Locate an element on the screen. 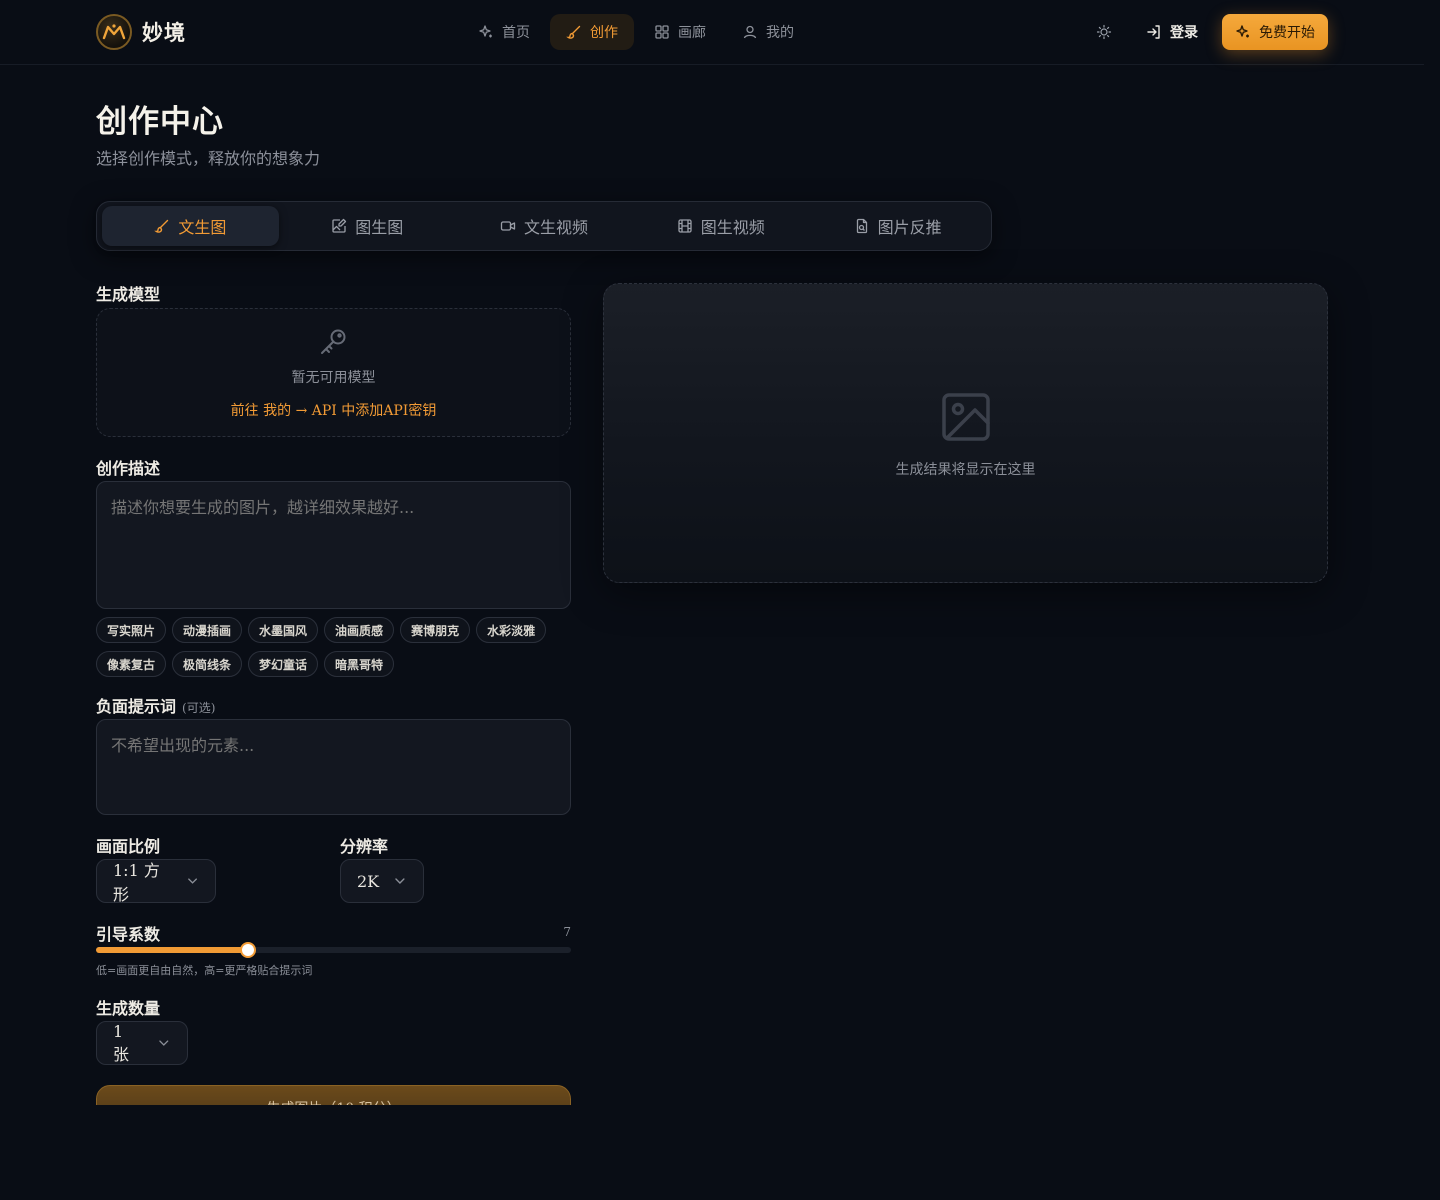 This screenshot has width=1440, height=1200. nav-item-mine: 我的 is located at coordinates (768, 32).